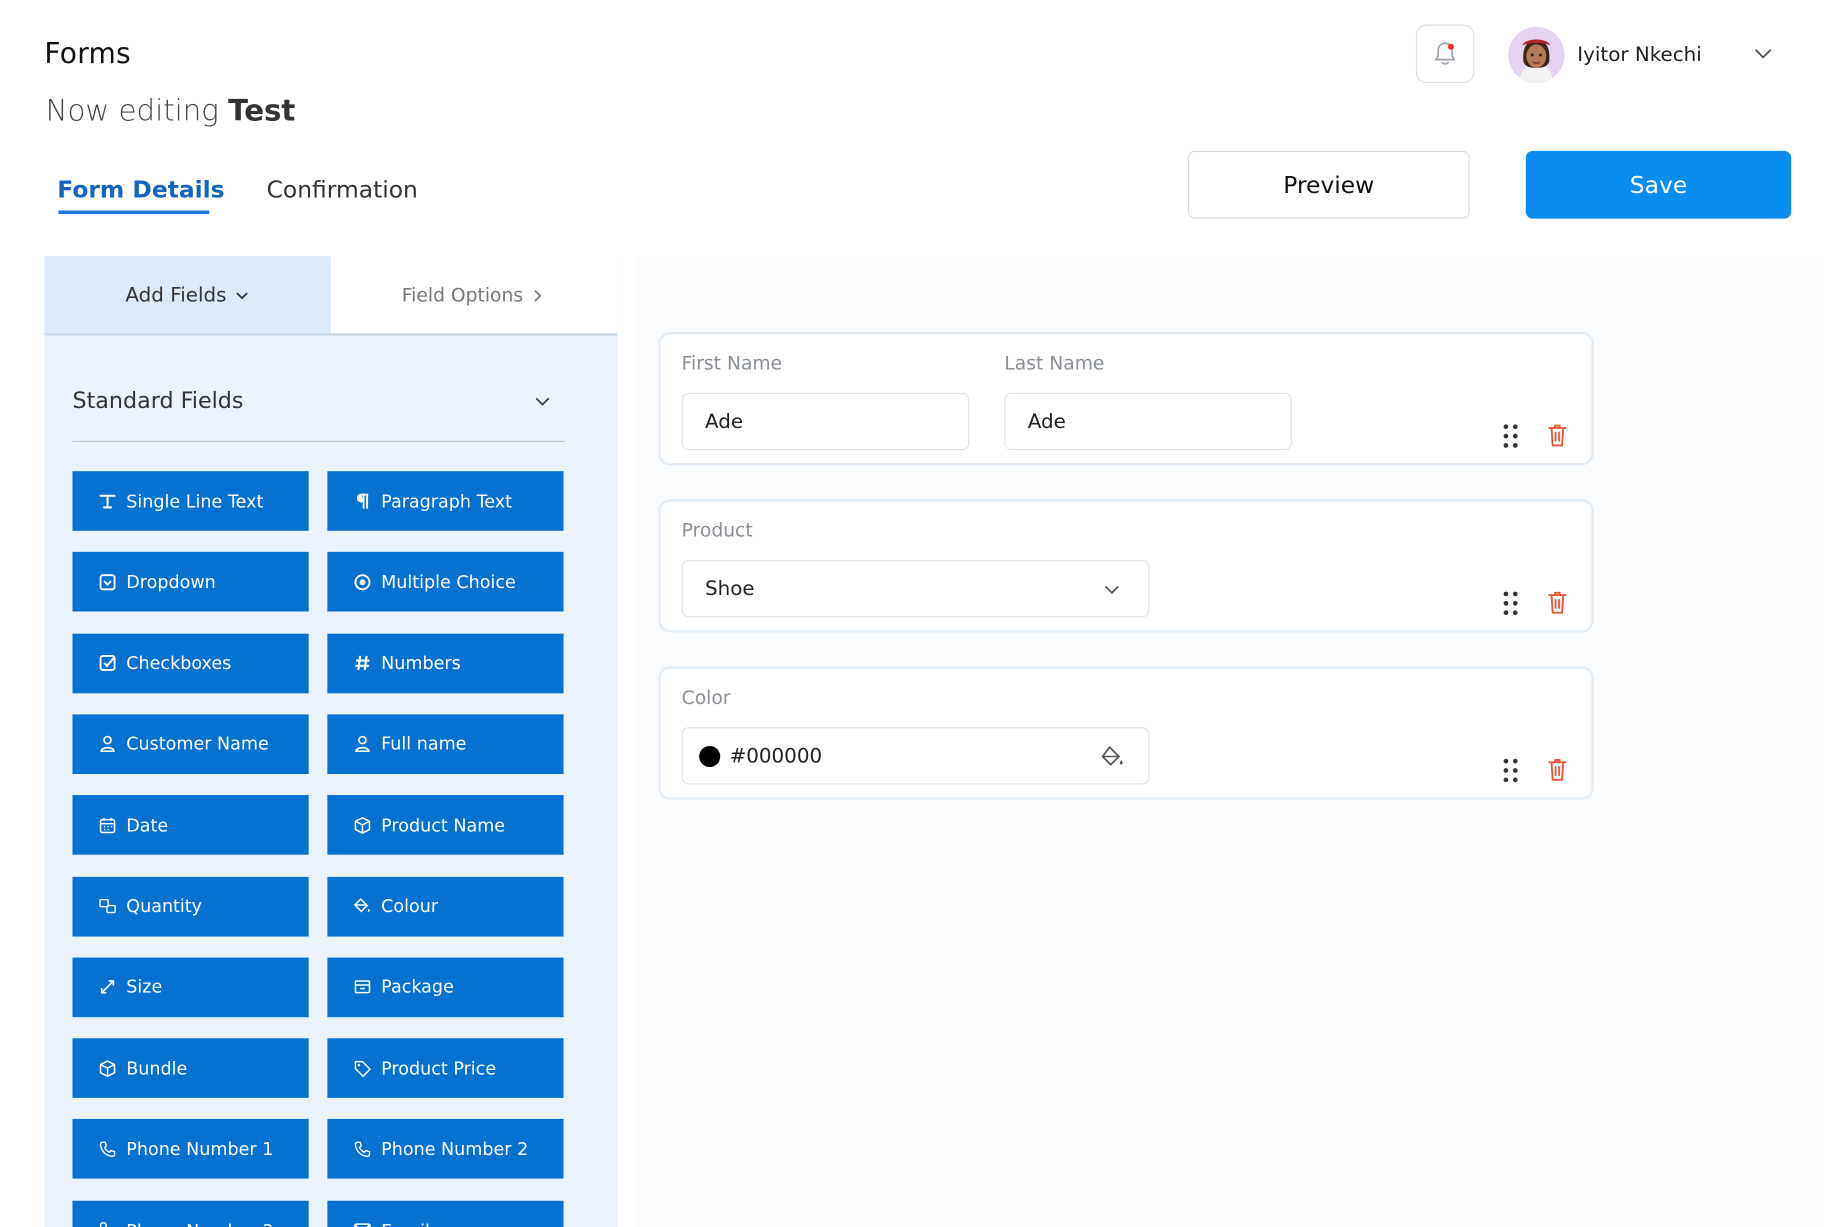 Image resolution: width=1824 pixels, height=1227 pixels. I want to click on field-button-date: Date, so click(190, 825).